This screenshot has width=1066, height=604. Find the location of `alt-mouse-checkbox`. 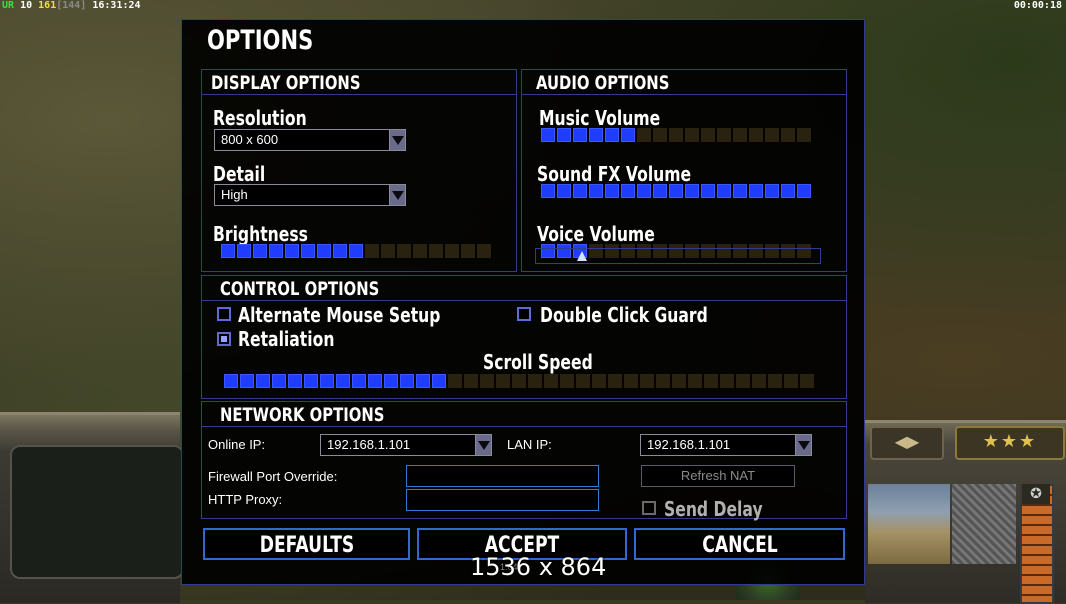

alt-mouse-checkbox is located at coordinates (224, 314).